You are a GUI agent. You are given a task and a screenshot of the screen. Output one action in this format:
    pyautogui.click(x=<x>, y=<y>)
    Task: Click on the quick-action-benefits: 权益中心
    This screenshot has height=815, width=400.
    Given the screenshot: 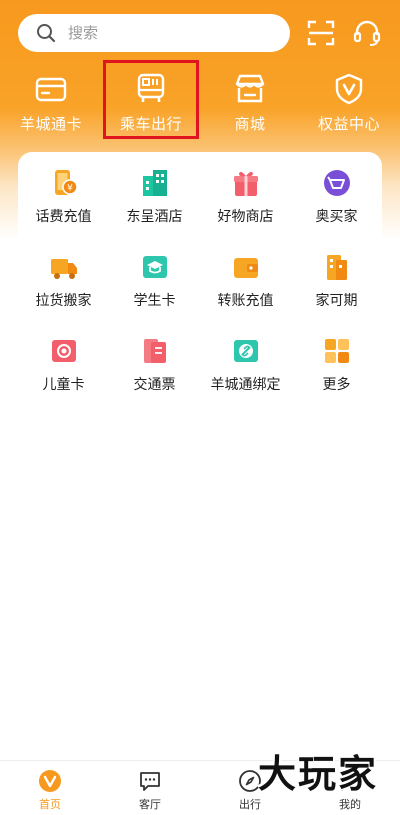 What is the action you would take?
    pyautogui.click(x=349, y=104)
    